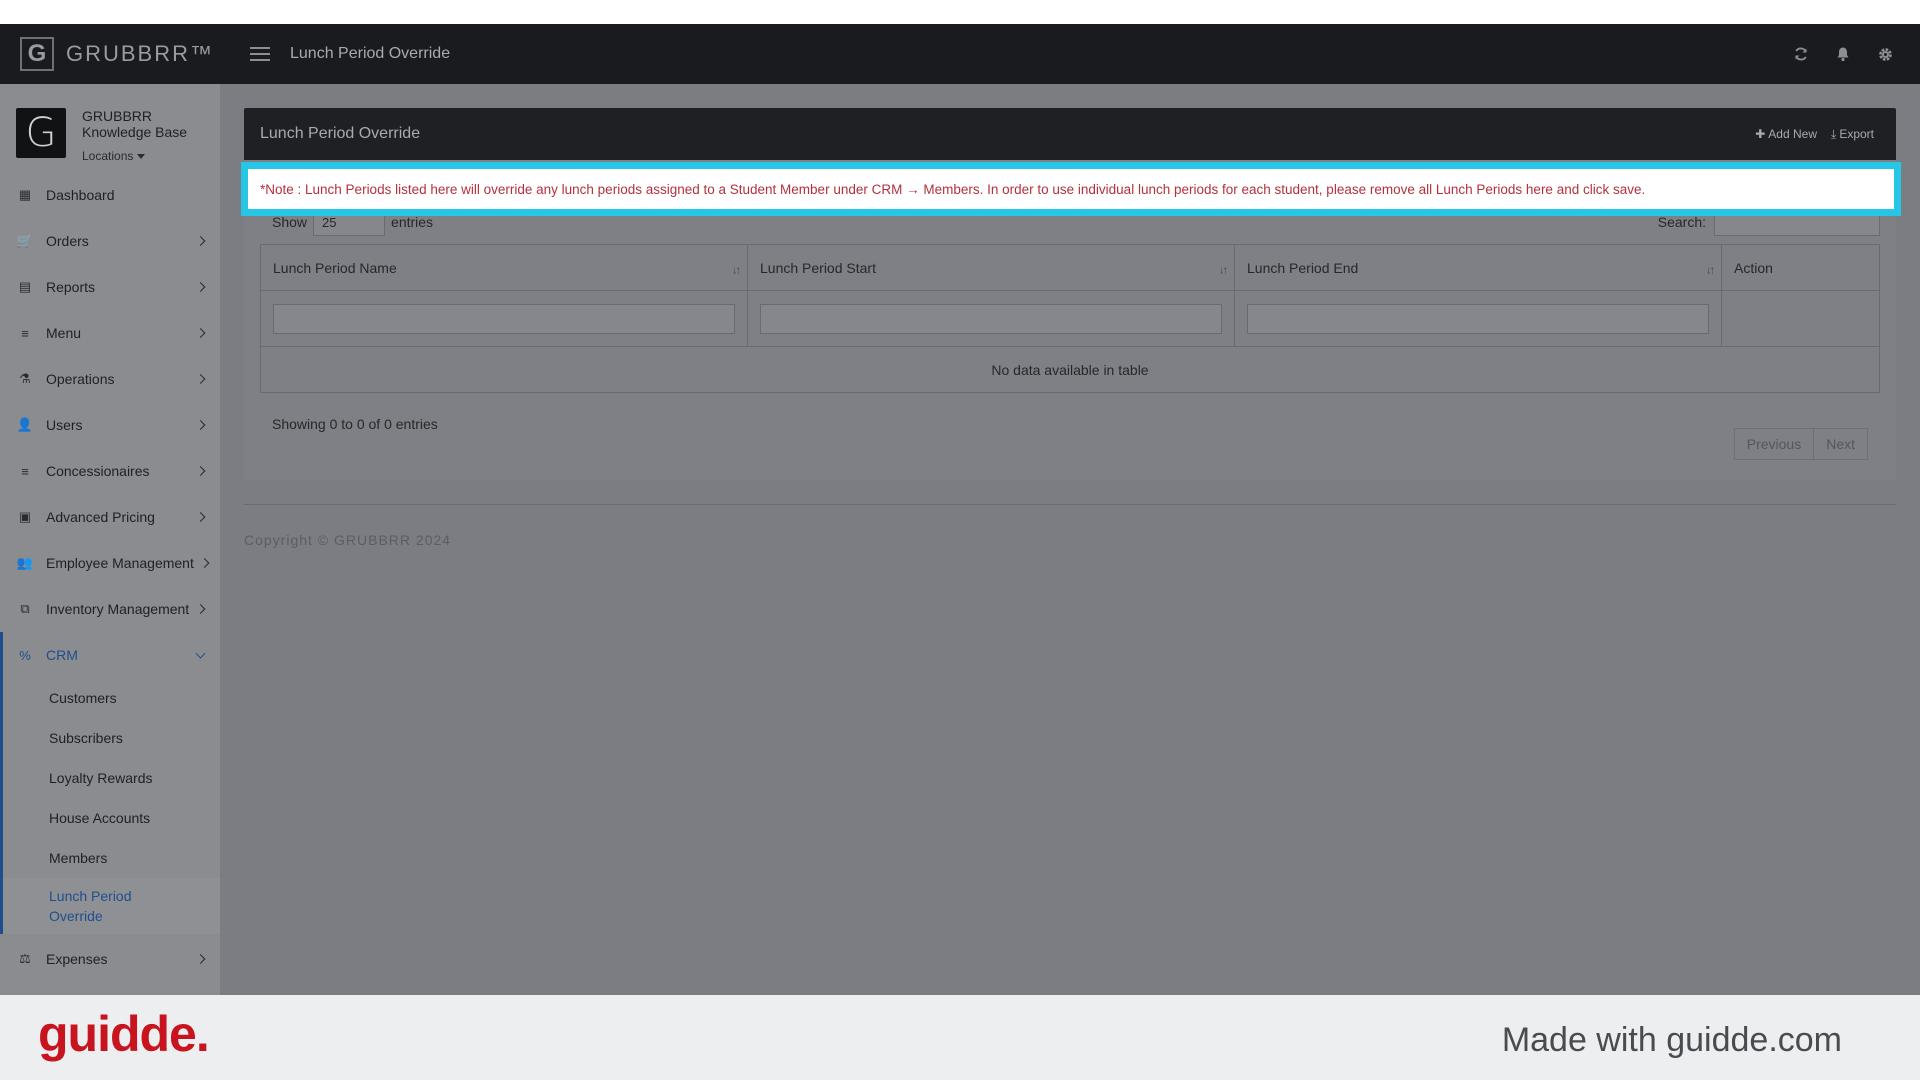  What do you see at coordinates (62, 655) in the screenshot?
I see `sidebar-item-label: CRM` at bounding box center [62, 655].